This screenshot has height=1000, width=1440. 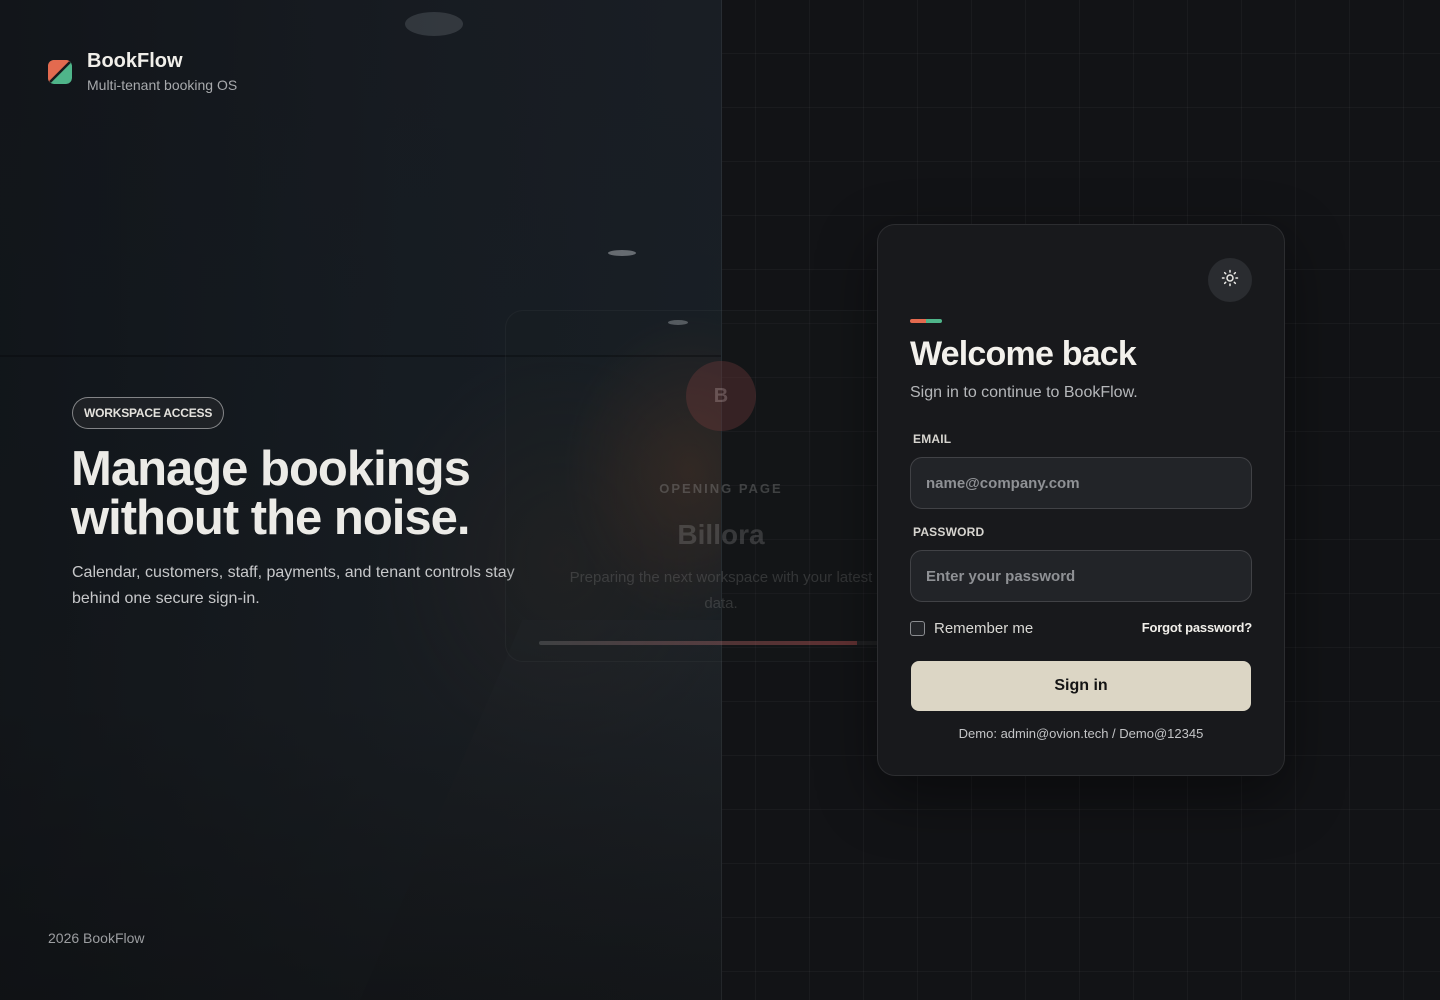 What do you see at coordinates (1024, 392) in the screenshot?
I see `login-subtitle: Sign in to continue to BookFlow.` at bounding box center [1024, 392].